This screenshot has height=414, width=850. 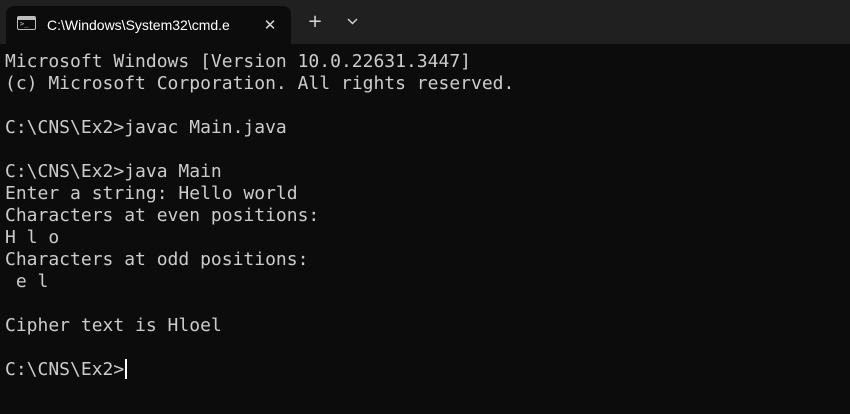 I want to click on tab-bar: >_ C:\Windows\System32\cmd.e ✕ +, so click(x=425, y=22).